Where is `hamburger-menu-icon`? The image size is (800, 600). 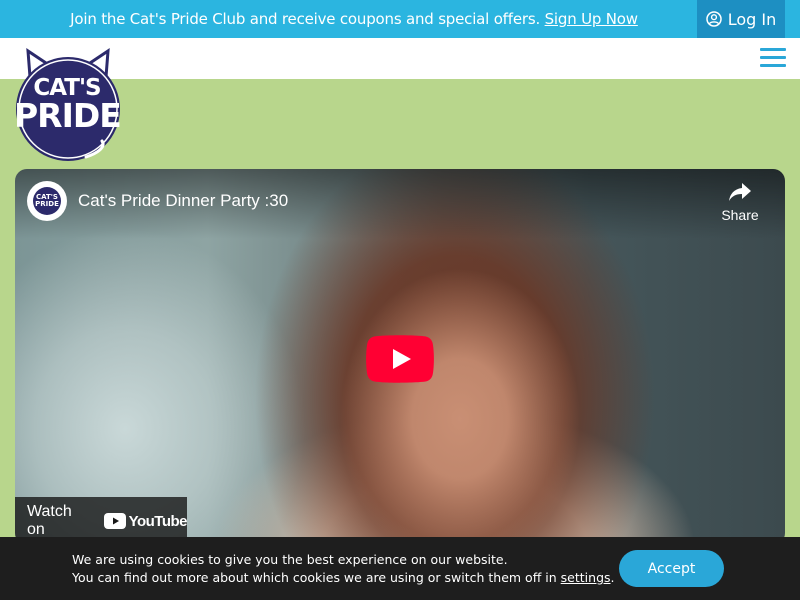
hamburger-menu-icon is located at coordinates (773, 58).